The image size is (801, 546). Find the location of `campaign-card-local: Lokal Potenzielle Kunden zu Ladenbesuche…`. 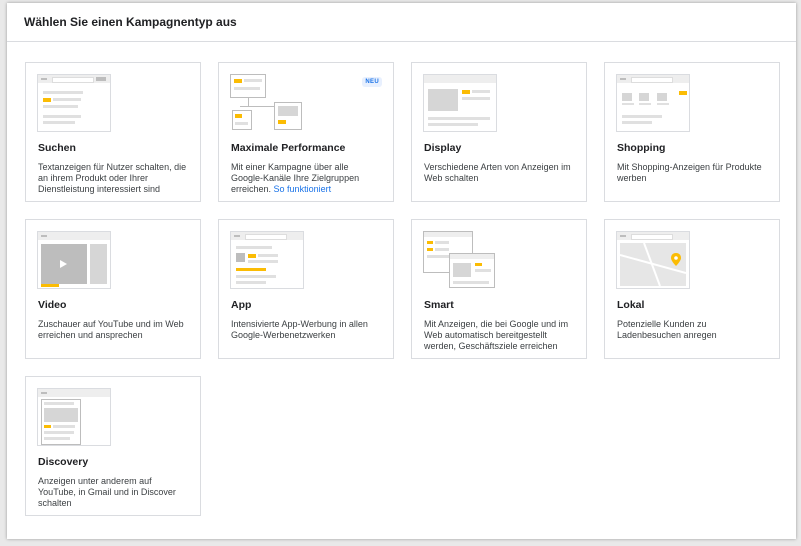

campaign-card-local: Lokal Potenzielle Kunden zu Ladenbesuche… is located at coordinates (692, 289).